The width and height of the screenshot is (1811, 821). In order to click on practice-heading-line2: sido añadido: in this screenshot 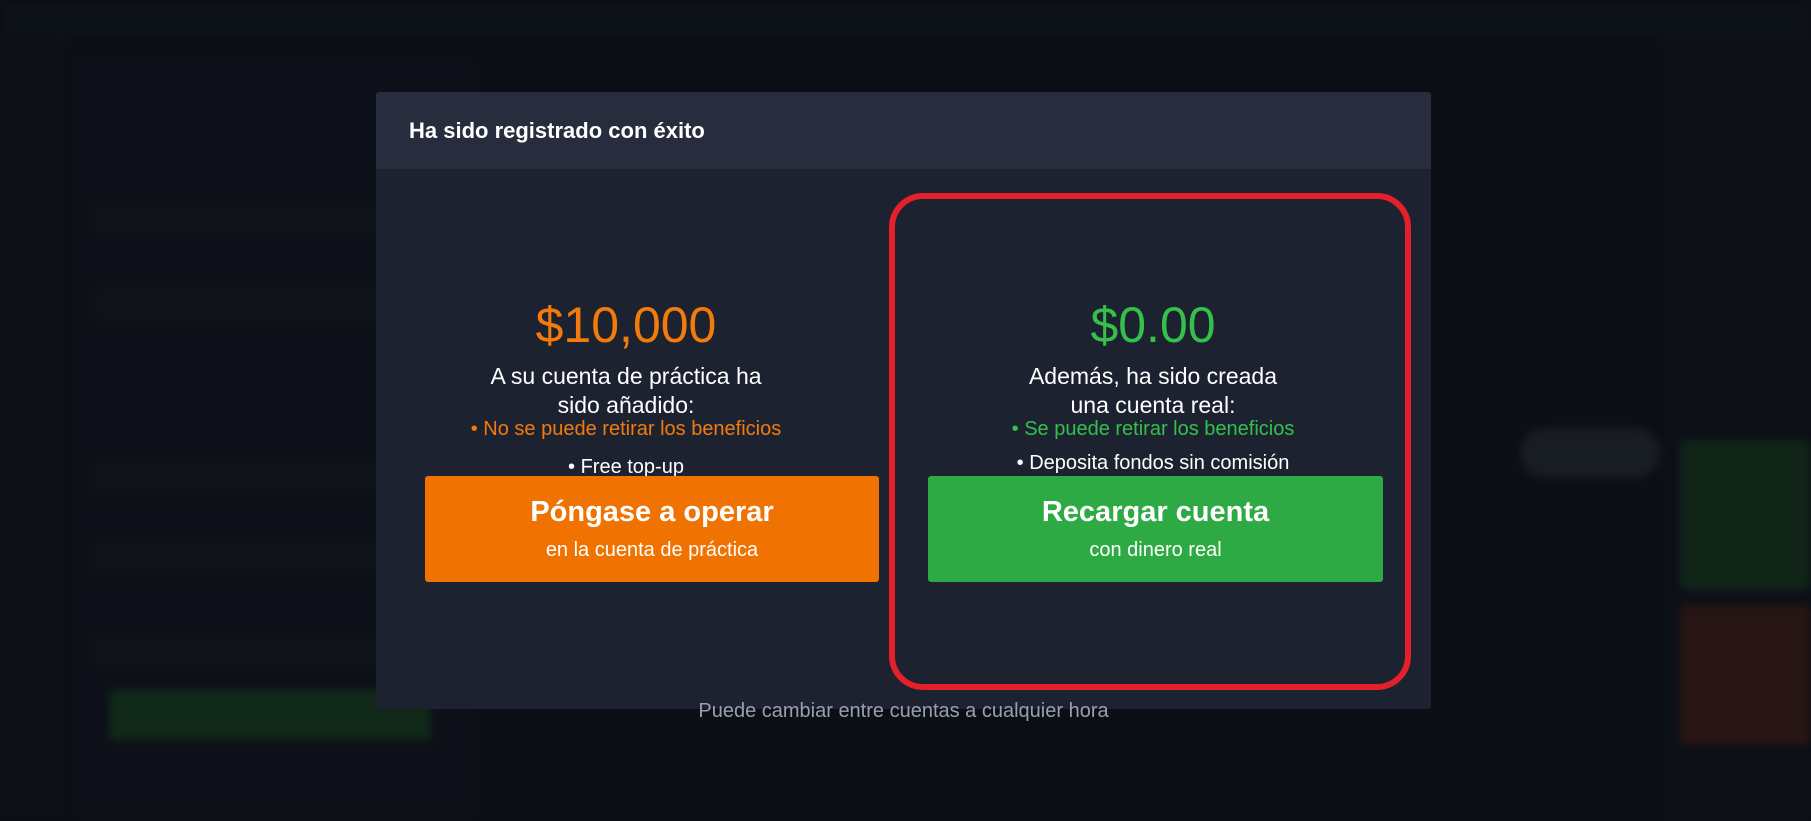, I will do `click(626, 405)`.